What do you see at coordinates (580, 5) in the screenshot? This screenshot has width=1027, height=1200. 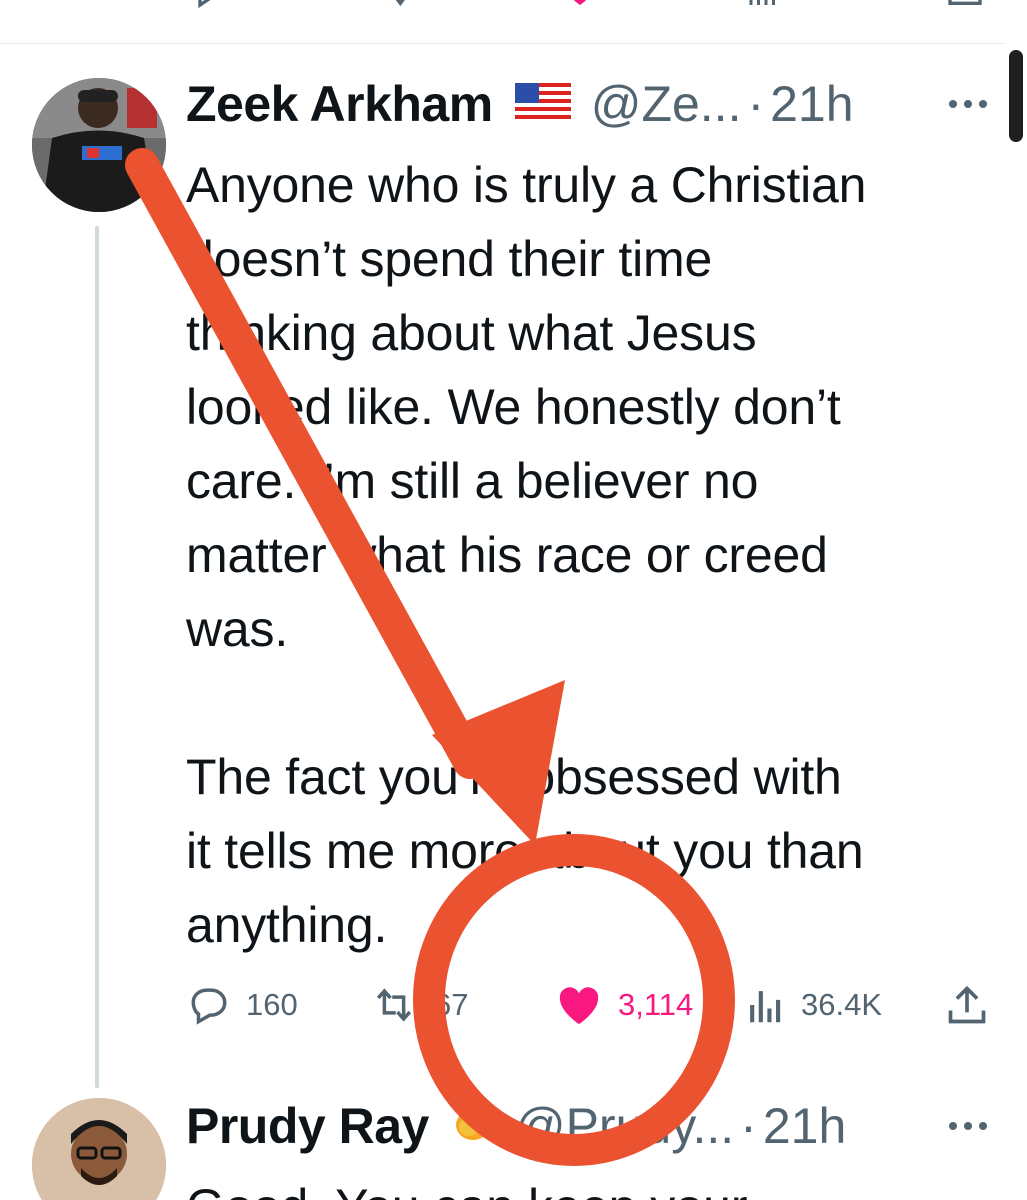 I see `like-icon` at bounding box center [580, 5].